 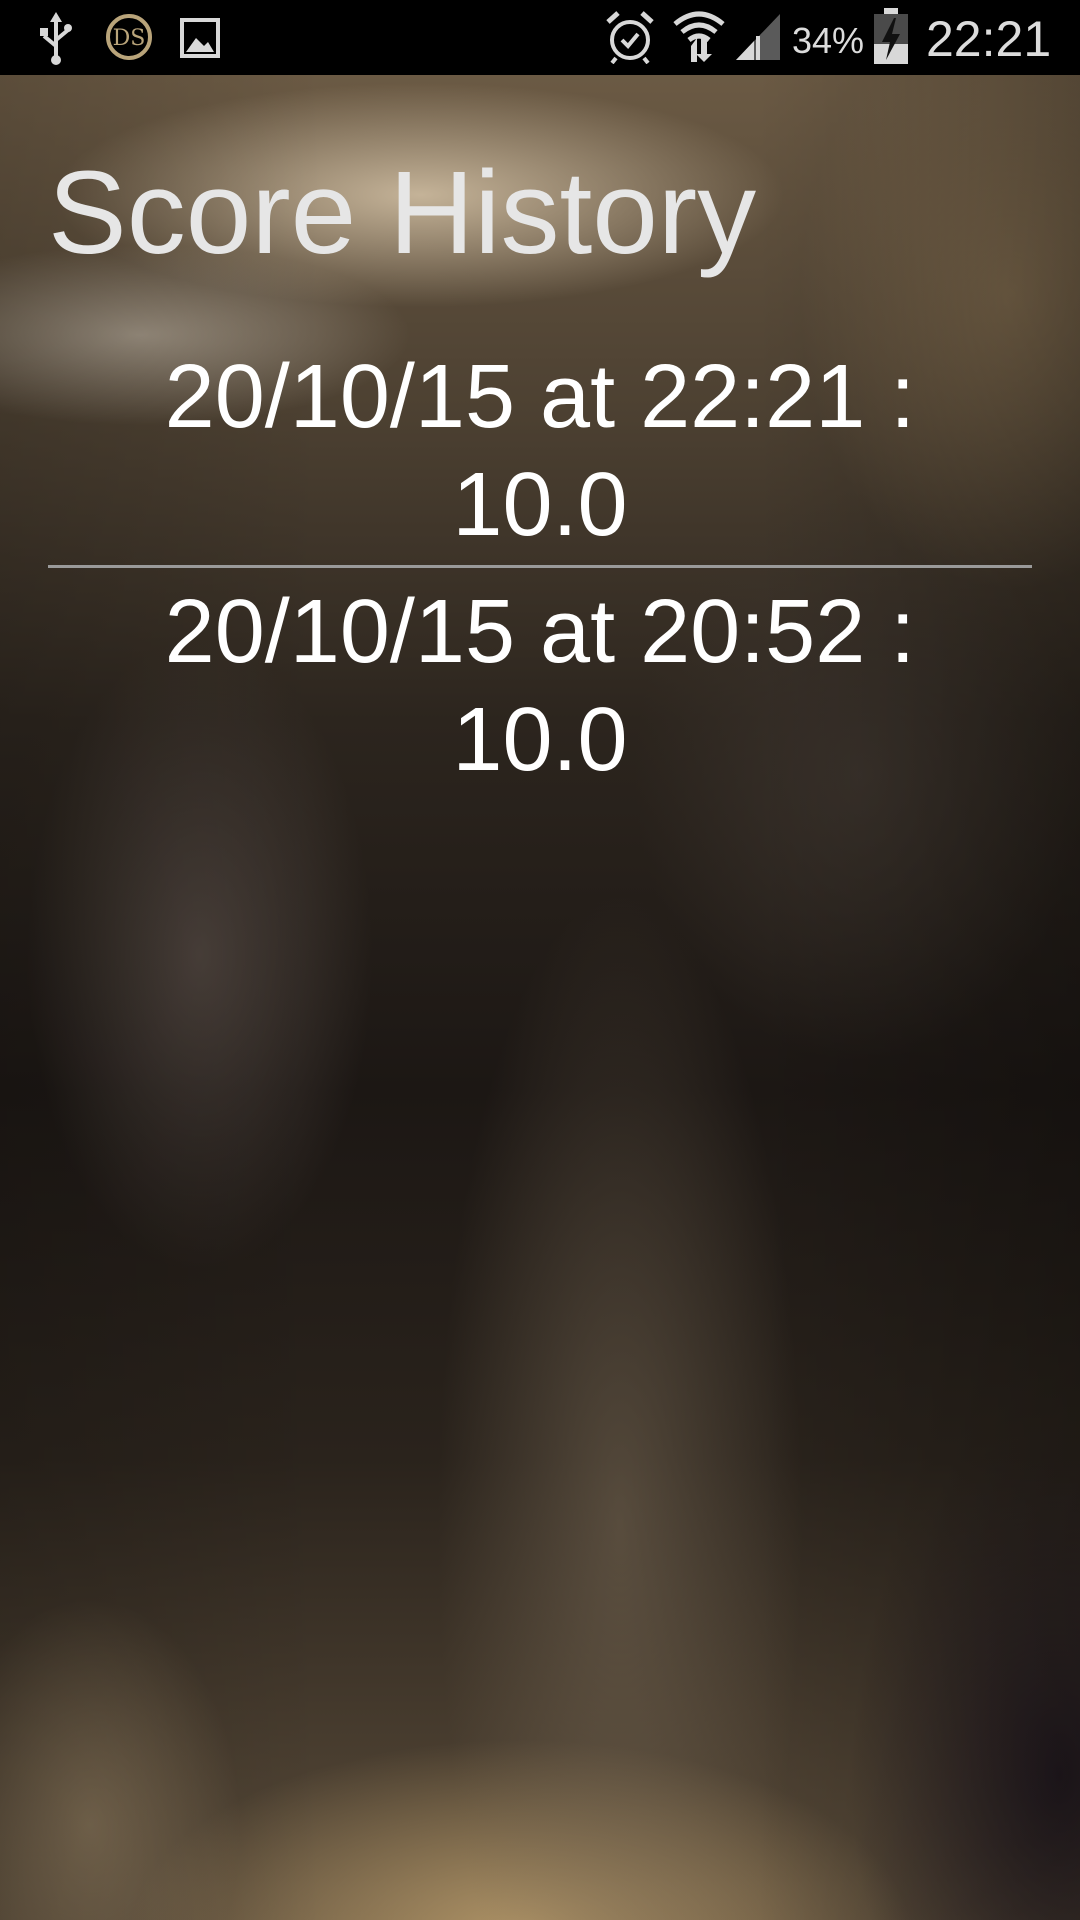 I want to click on page-title: Score History, so click(x=402, y=213).